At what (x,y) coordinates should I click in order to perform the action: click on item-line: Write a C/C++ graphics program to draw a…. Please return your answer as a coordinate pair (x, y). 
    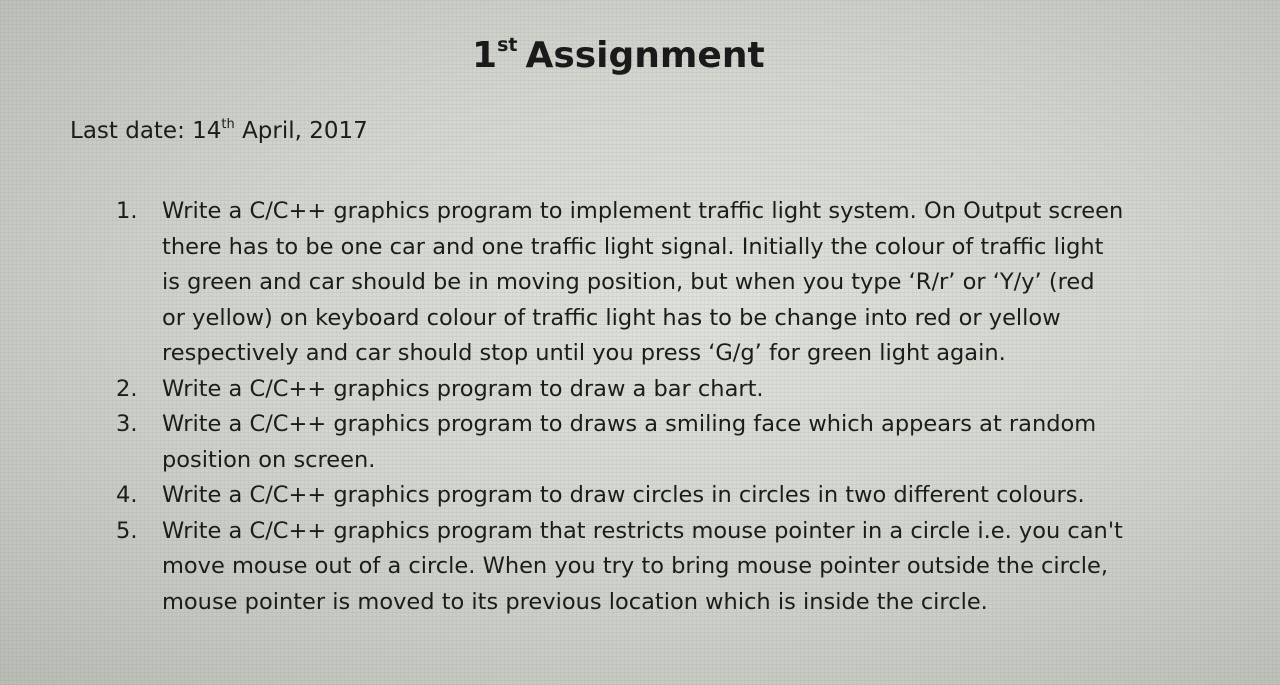
    Looking at the image, I should click on (463, 388).